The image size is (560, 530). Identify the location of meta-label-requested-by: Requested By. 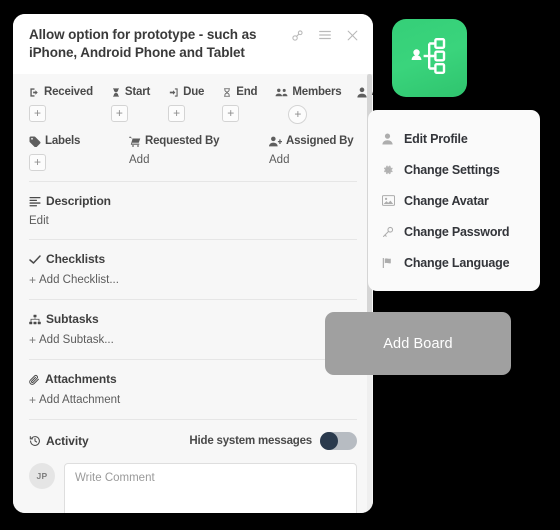
(199, 141).